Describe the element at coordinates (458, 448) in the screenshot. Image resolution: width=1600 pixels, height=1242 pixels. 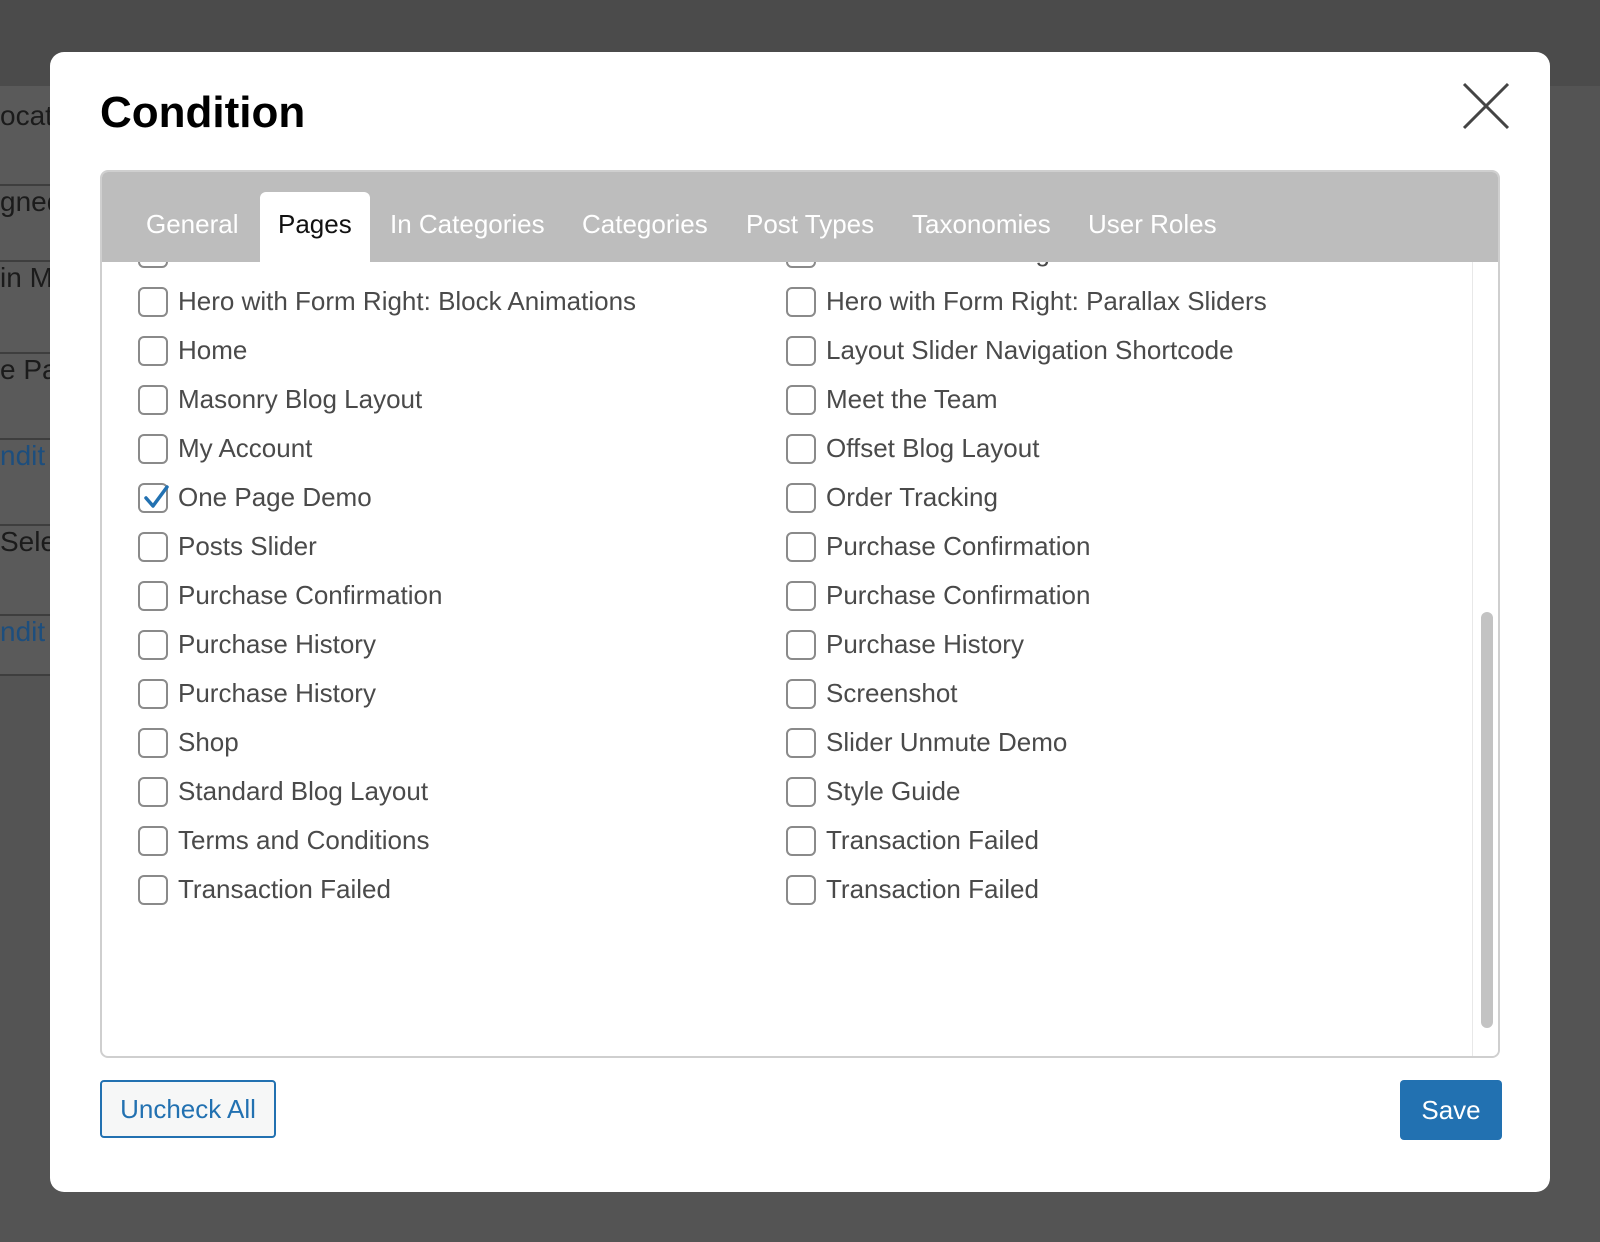
I see `page-option: My Account` at that location.